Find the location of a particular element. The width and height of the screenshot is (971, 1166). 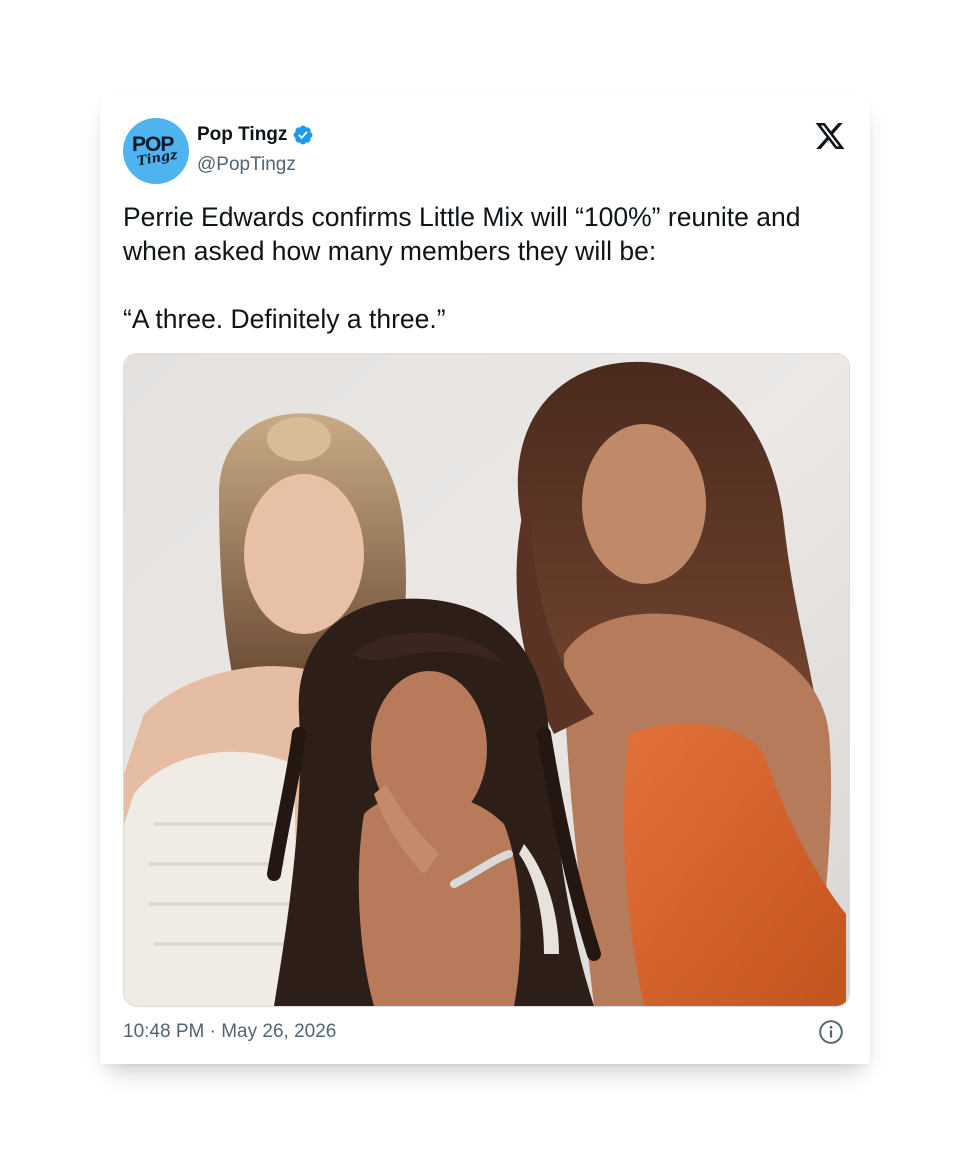

avatar: POP Tingz is located at coordinates (156, 151).